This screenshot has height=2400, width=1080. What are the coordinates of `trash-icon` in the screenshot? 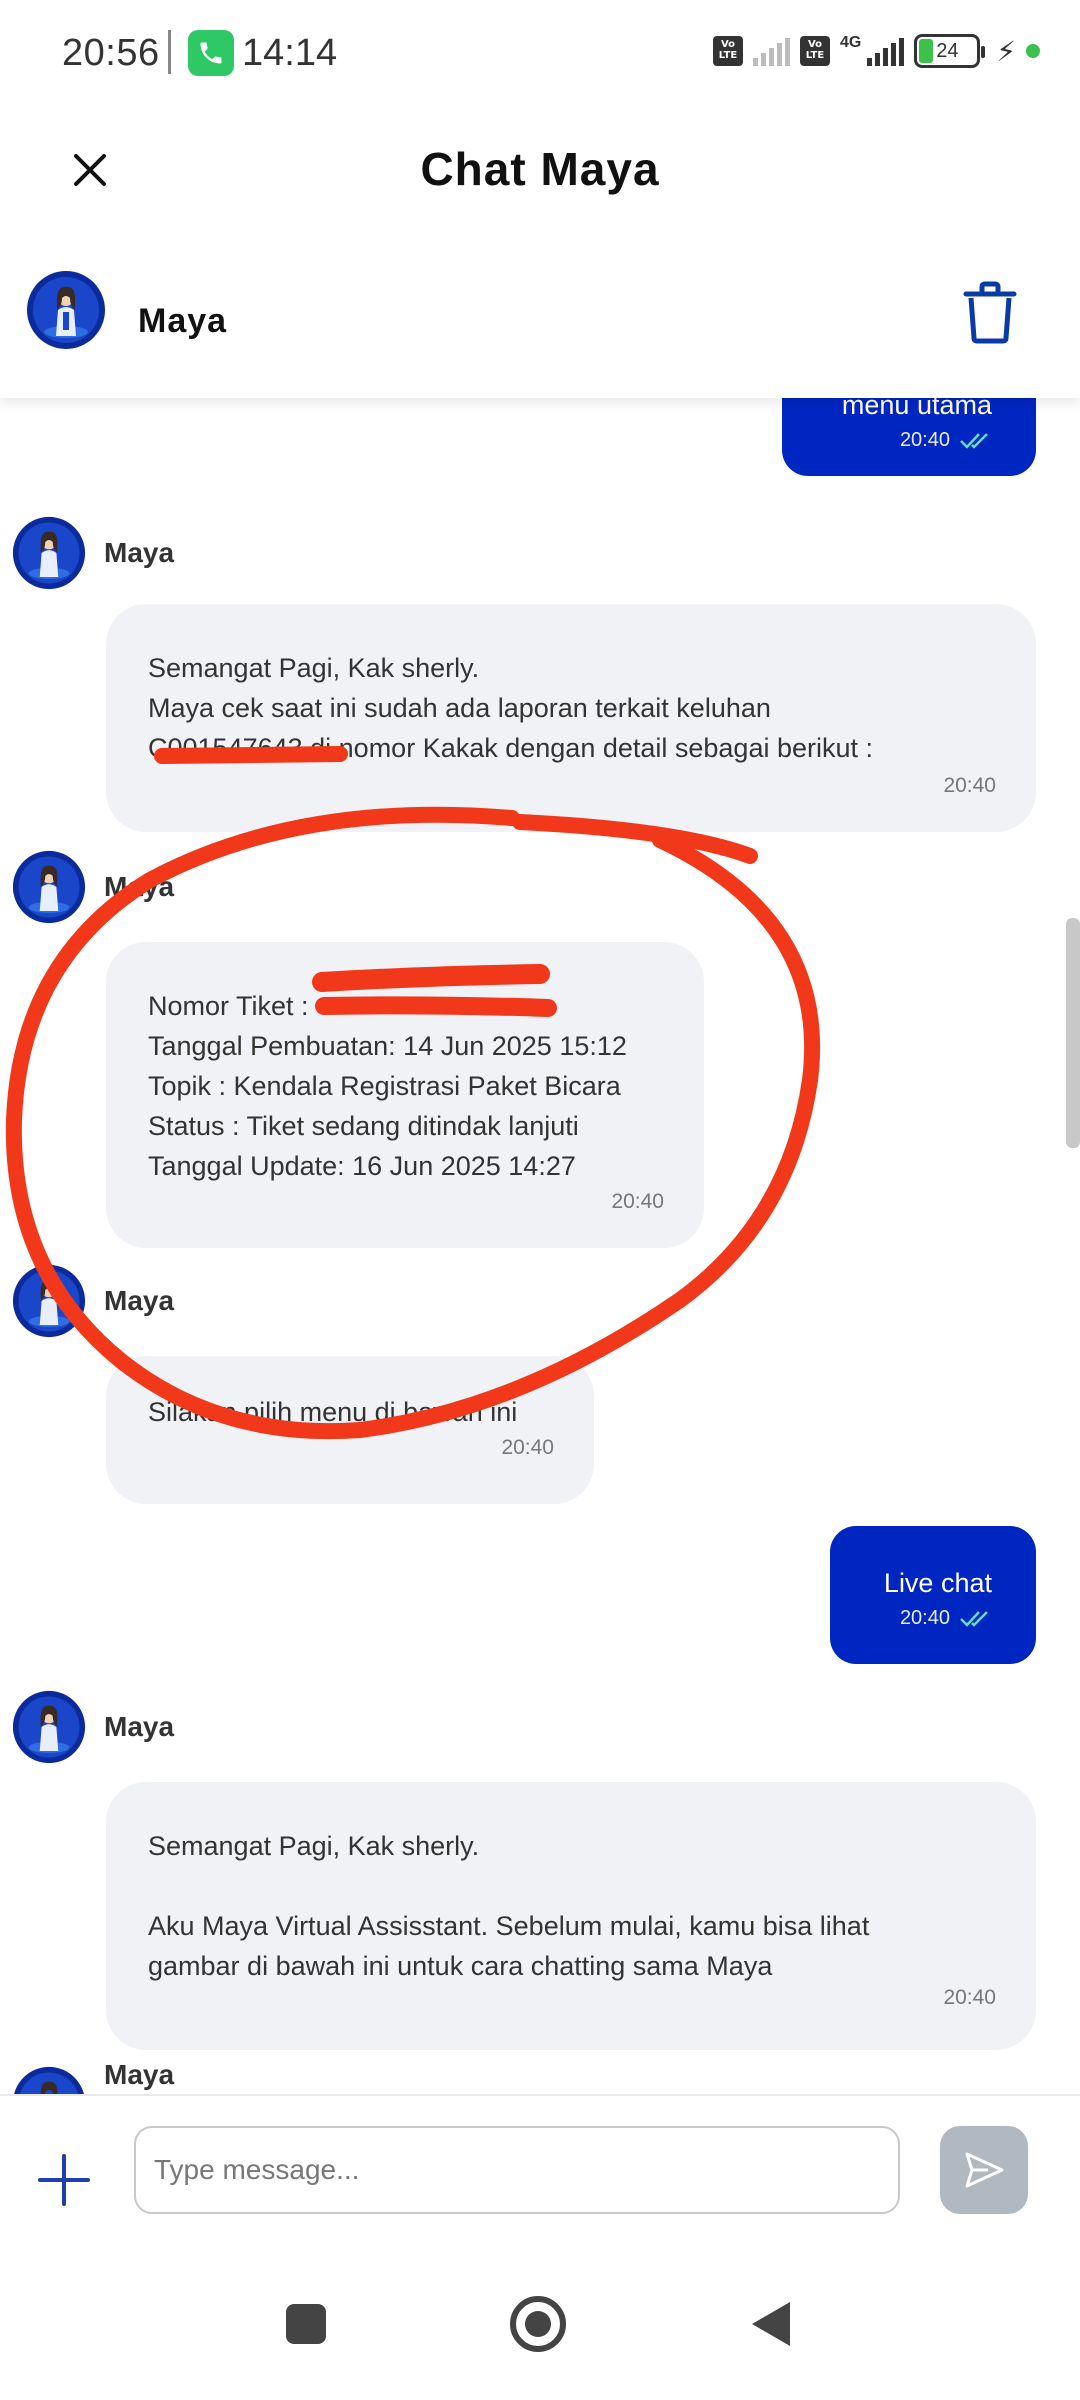 It's located at (990, 312).